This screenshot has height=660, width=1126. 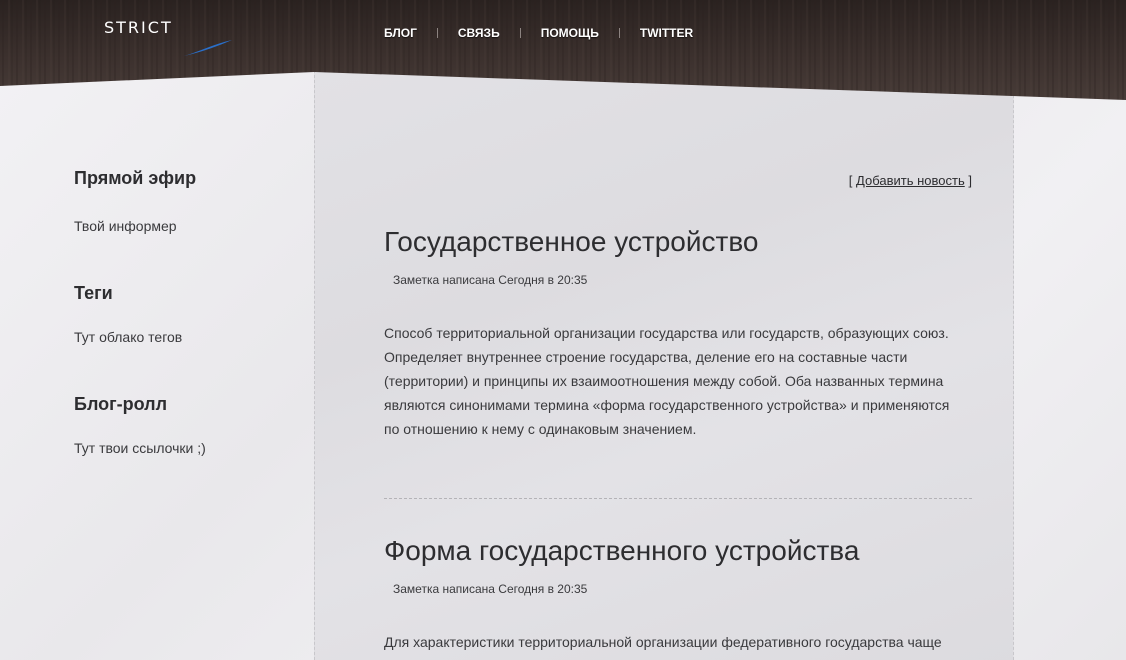 I want to click on sidebar-title-tags: Теги, so click(x=93, y=293).